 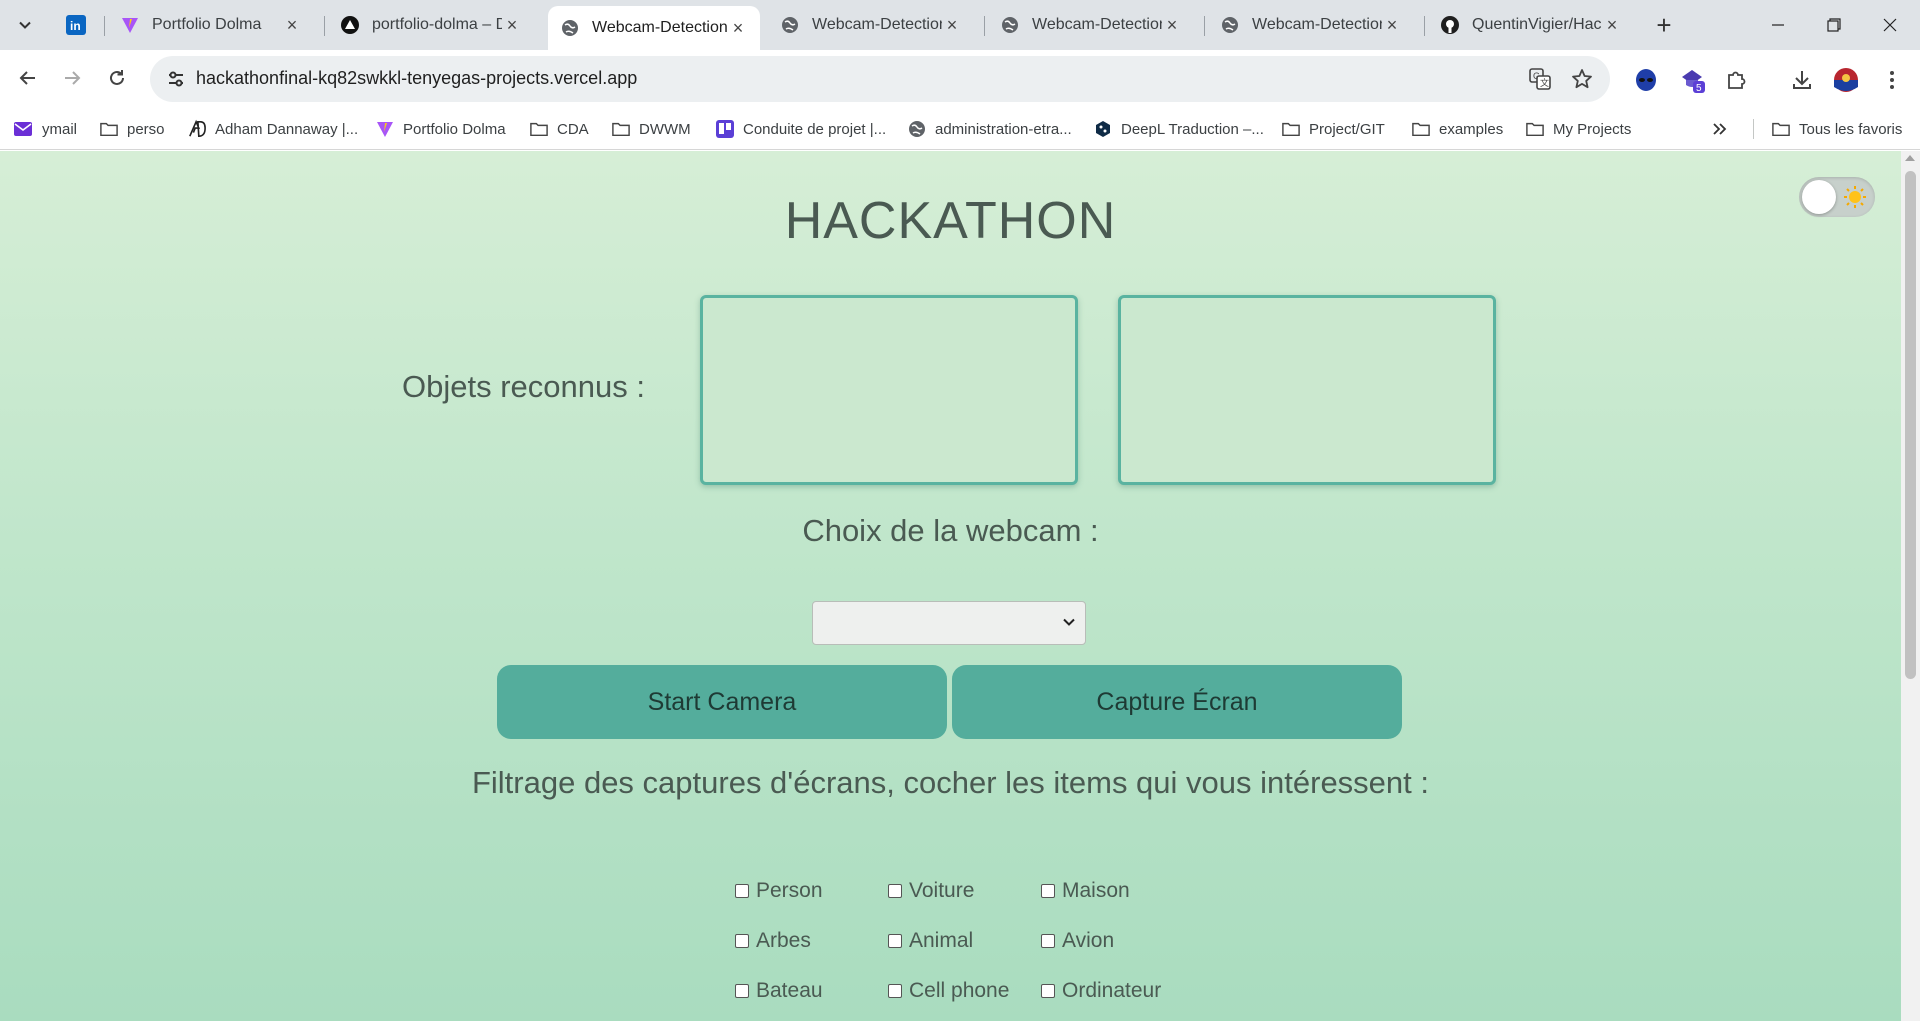 I want to click on download-icon, so click(x=1802, y=80).